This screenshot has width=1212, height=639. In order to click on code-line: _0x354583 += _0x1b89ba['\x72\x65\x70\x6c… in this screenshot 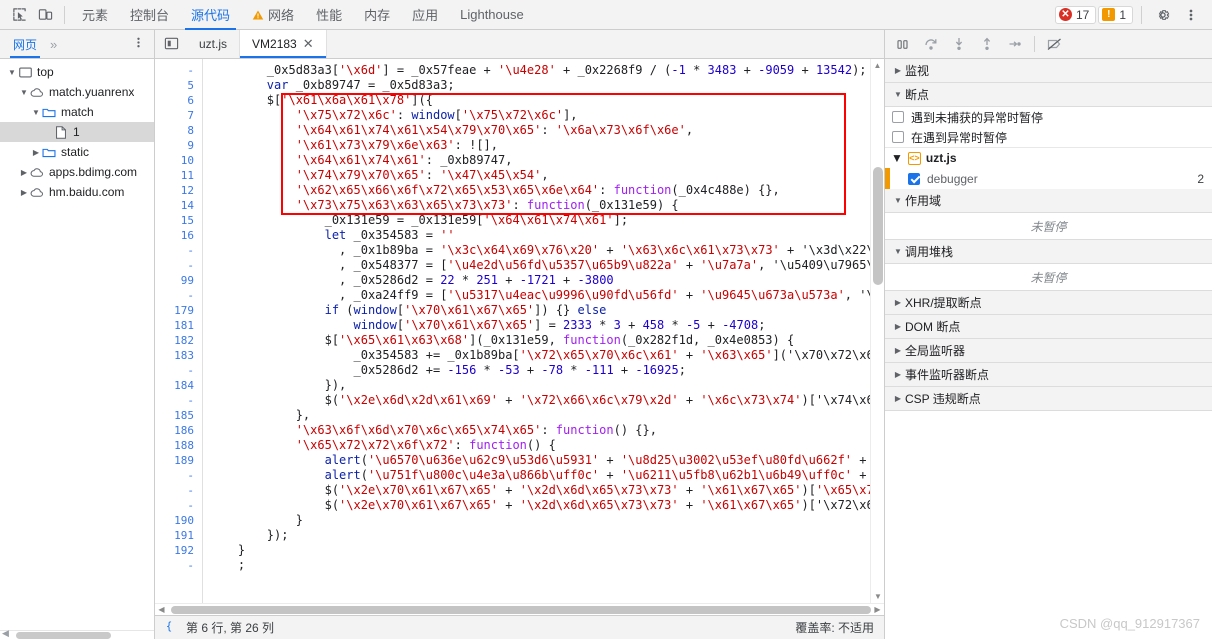, I will do `click(543, 355)`.